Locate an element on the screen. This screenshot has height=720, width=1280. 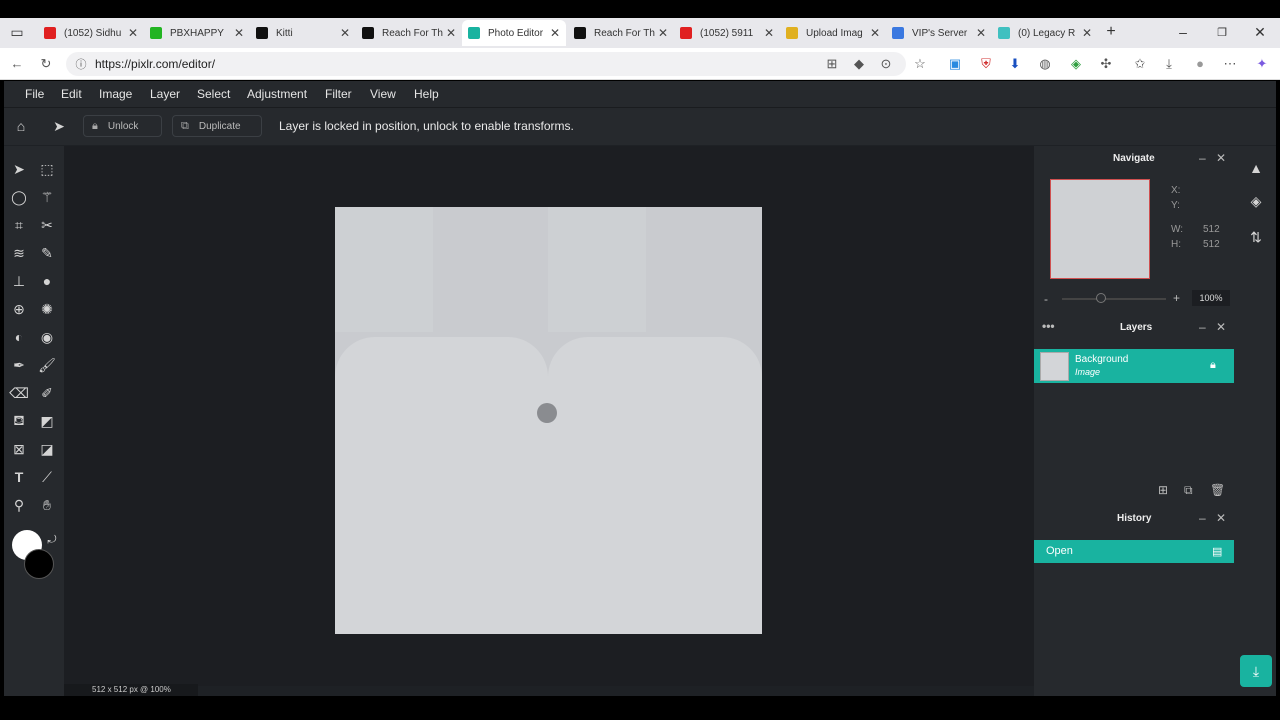
favorite-star-icon: ☆ is located at coordinates (920, 64).